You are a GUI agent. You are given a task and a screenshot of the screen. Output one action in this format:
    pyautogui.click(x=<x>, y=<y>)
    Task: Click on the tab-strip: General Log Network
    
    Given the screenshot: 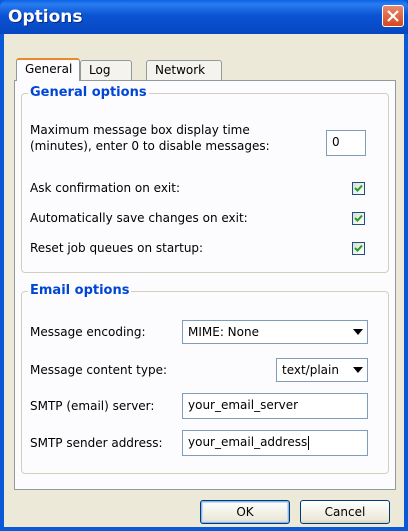 What is the action you would take?
    pyautogui.click(x=206, y=69)
    